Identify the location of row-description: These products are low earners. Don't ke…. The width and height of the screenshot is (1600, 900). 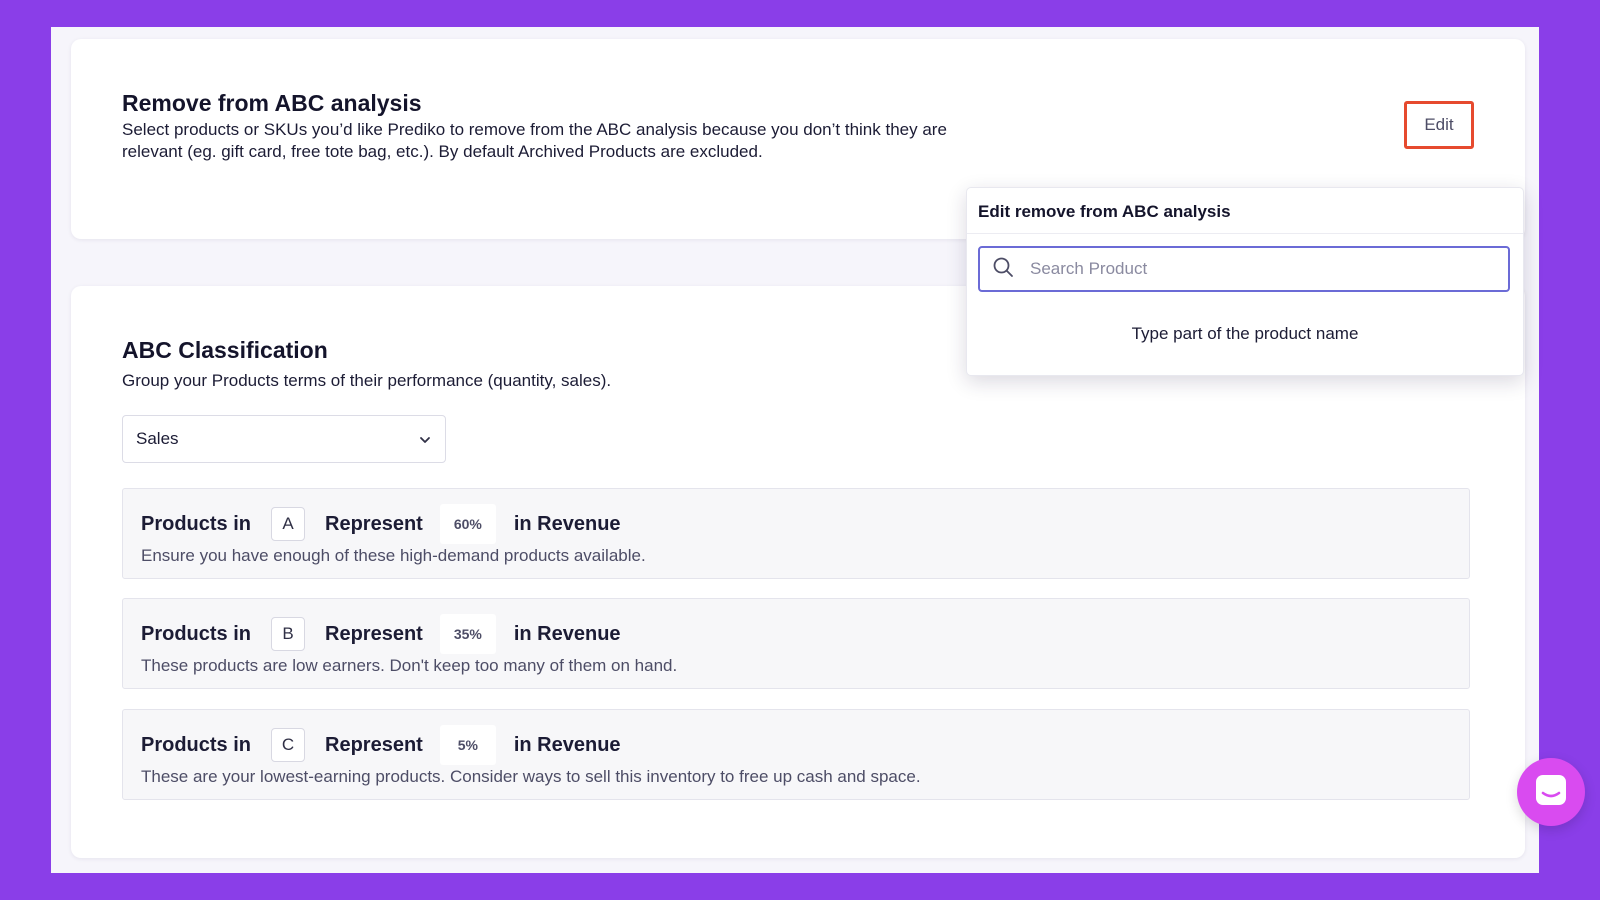
(409, 665).